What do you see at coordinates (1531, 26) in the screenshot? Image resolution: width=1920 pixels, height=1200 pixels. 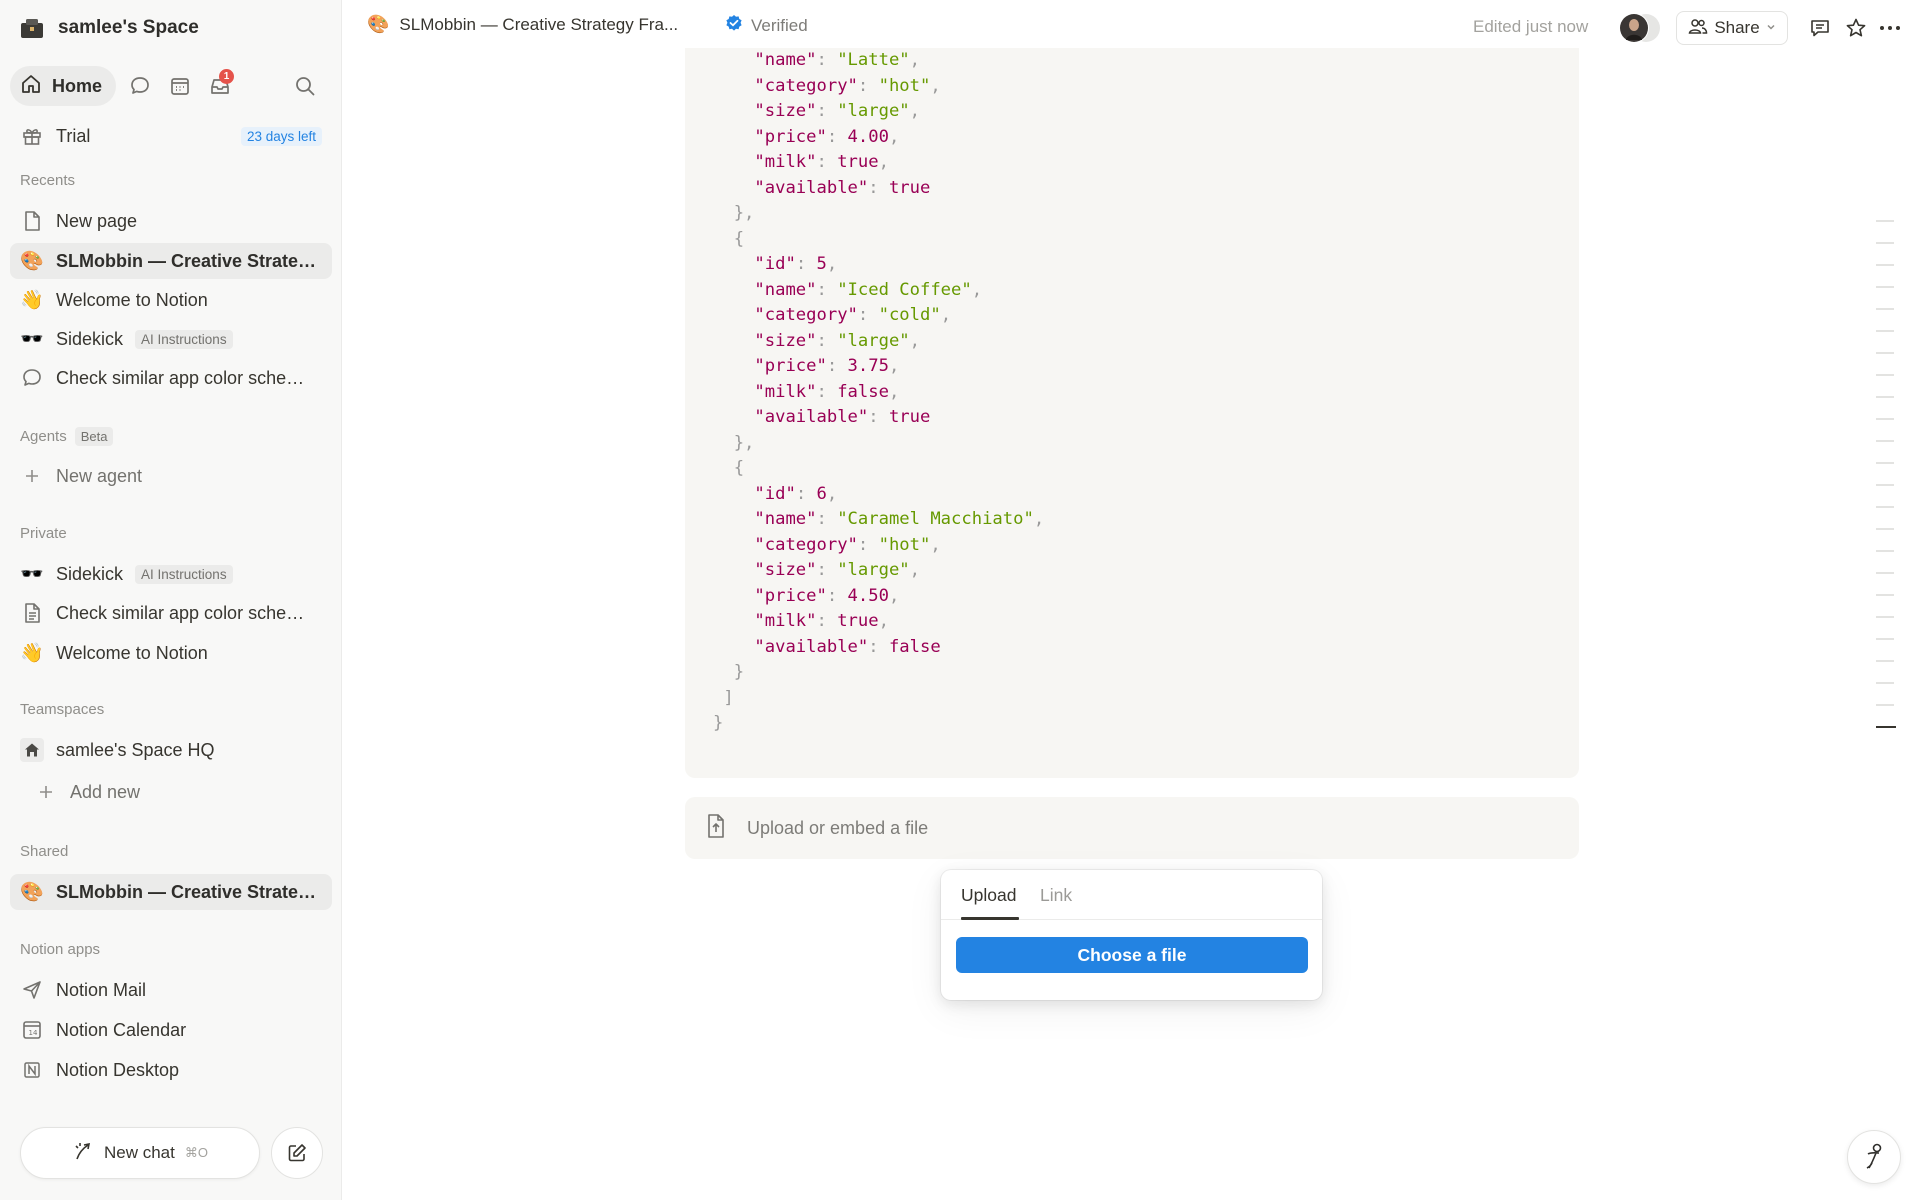 I see `edited-status: Edited just now` at bounding box center [1531, 26].